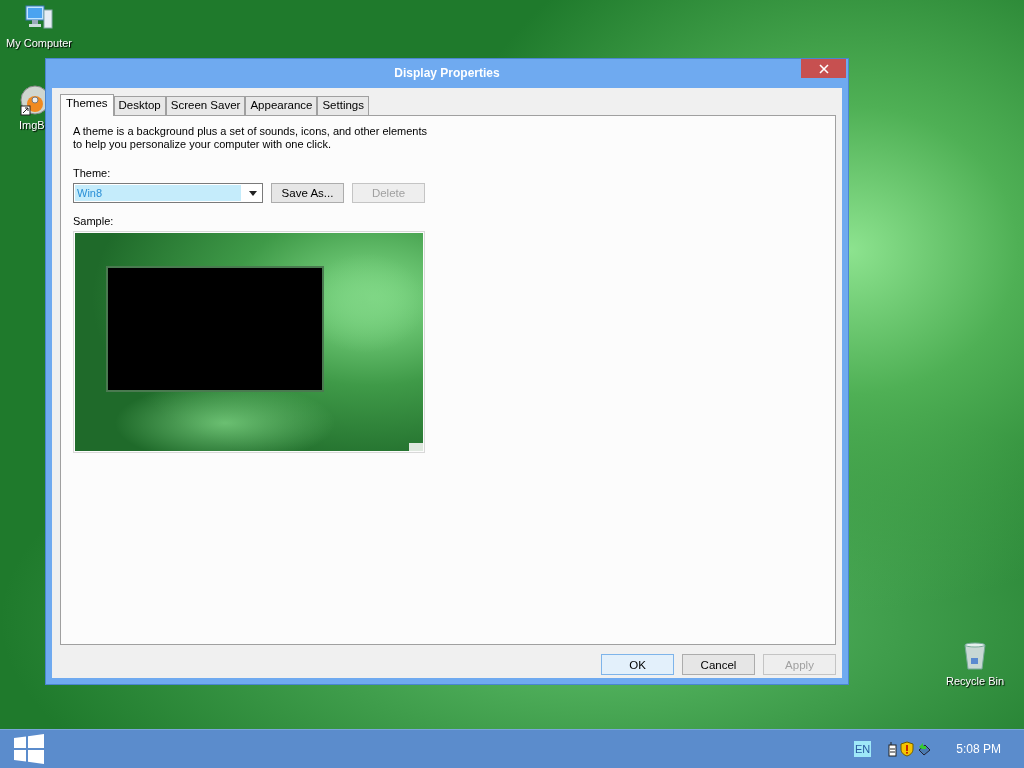 This screenshot has width=1024, height=768. I want to click on close-button, so click(823, 68).